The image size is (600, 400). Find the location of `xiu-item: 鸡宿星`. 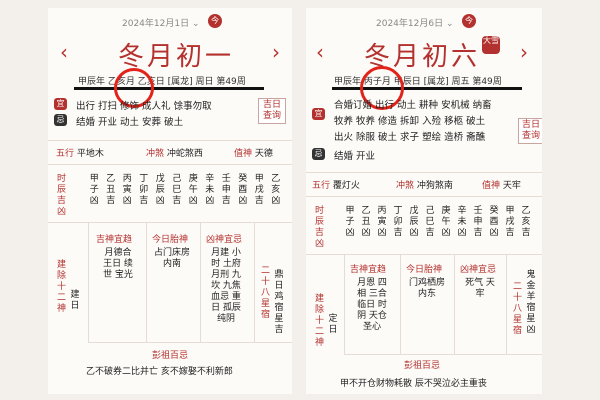

xiu-item: 鸡宿星 is located at coordinates (279, 308).